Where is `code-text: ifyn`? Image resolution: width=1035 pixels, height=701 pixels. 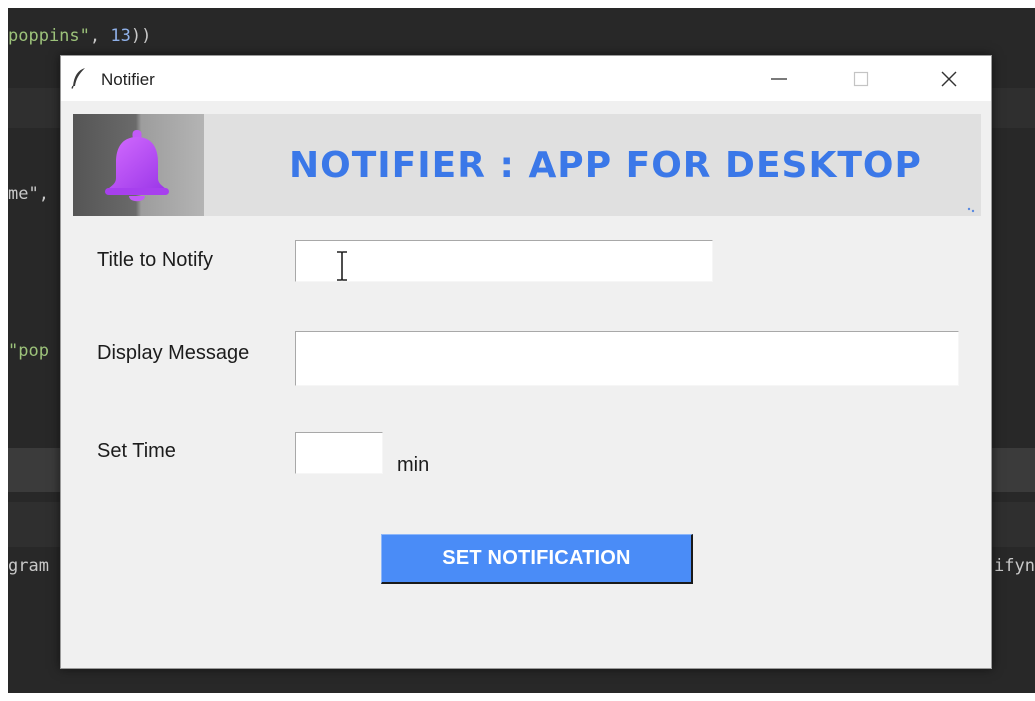
code-text: ifyn is located at coordinates (1014, 566).